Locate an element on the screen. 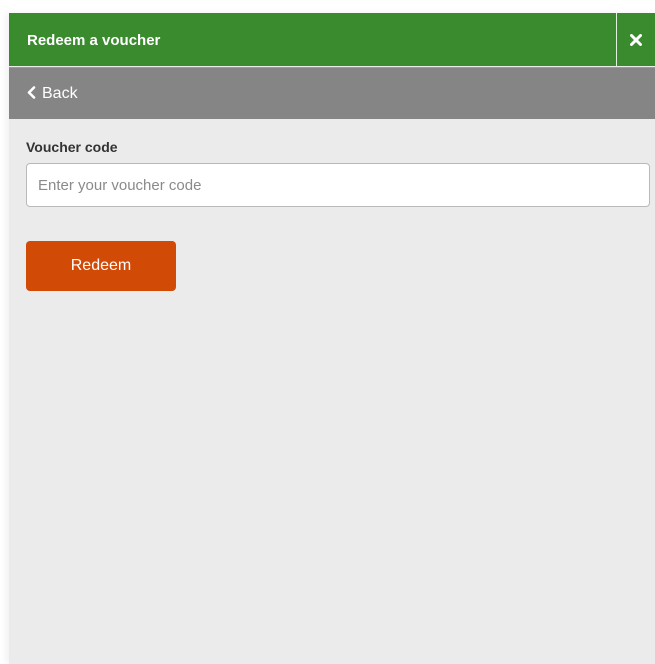  close-button is located at coordinates (636, 39).